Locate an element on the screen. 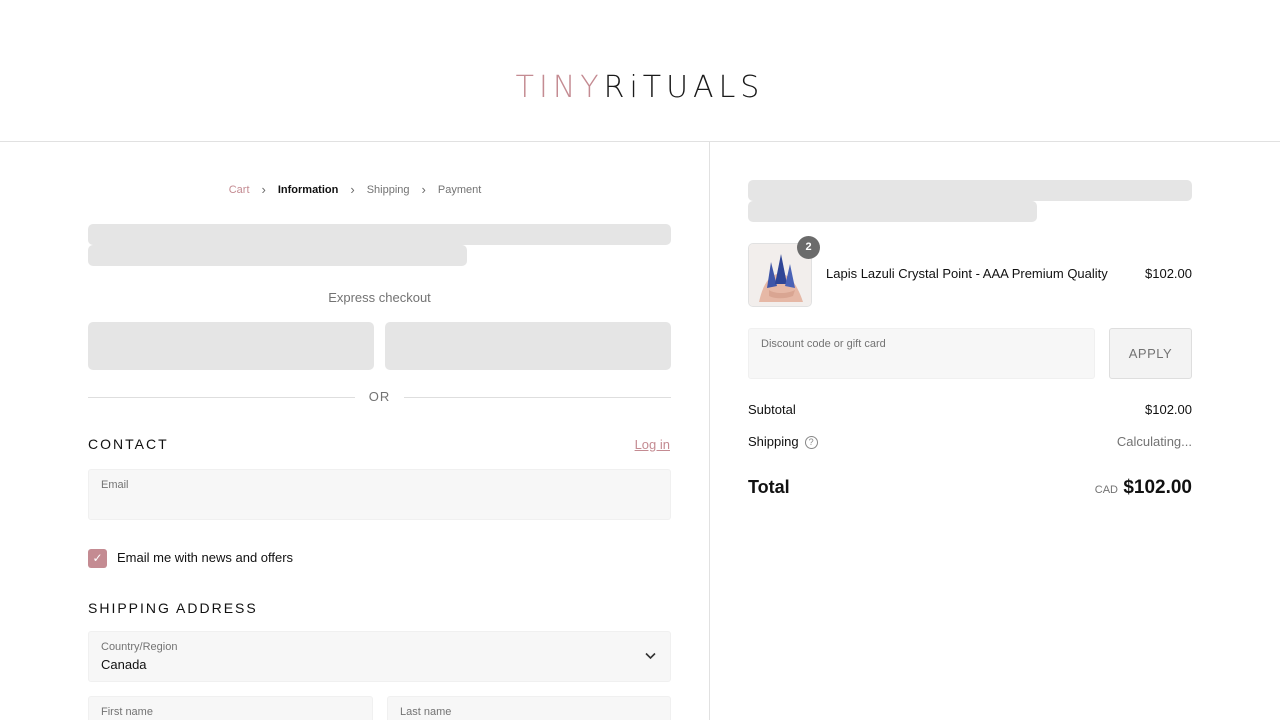  product-price: $102.00 is located at coordinates (1168, 273).